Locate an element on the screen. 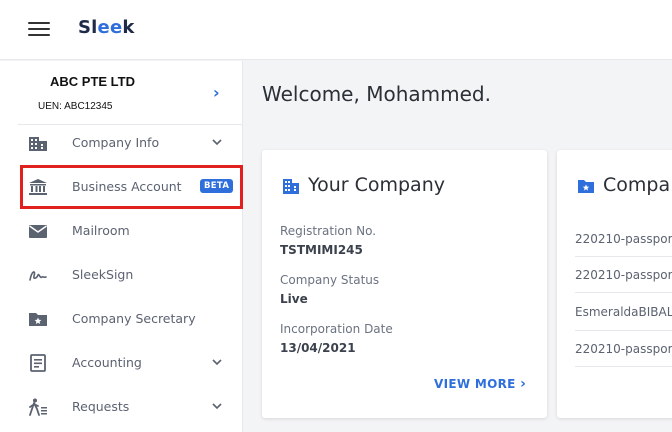  view-more-link: VIEW MORE › is located at coordinates (480, 384).